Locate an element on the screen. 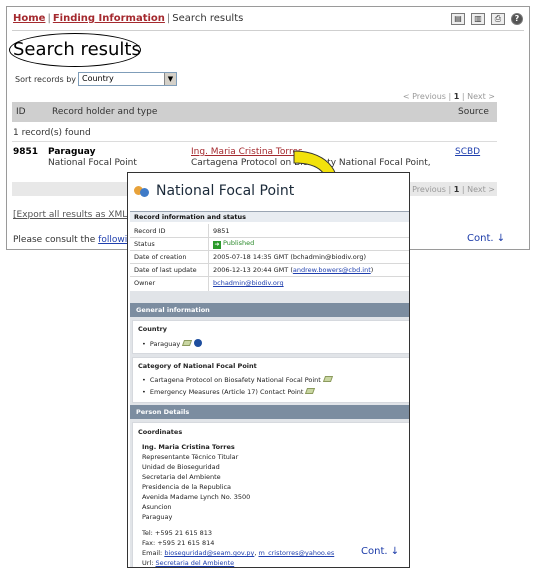 The height and width of the screenshot is (584, 543). url-label: Url: is located at coordinates (148, 563).